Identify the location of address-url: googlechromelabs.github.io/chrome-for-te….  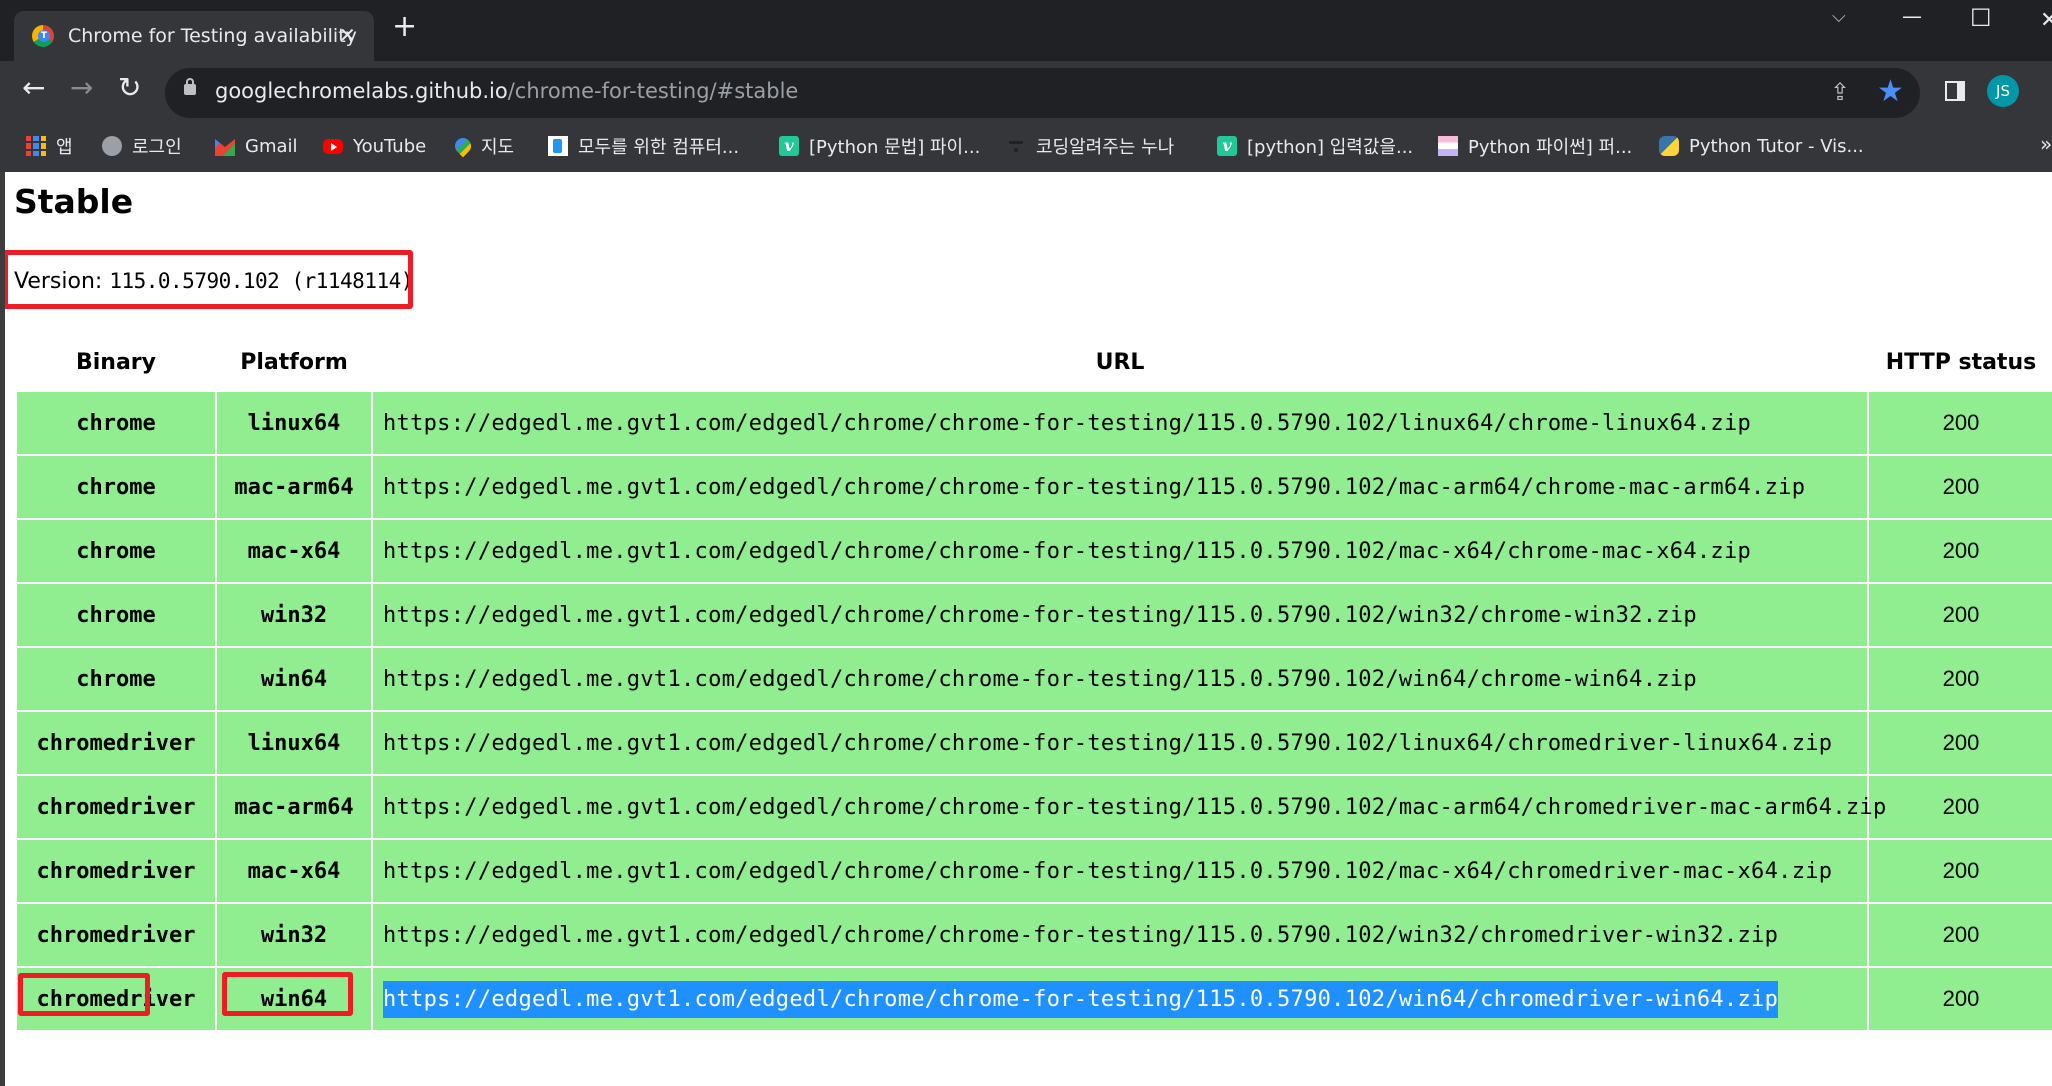
(506, 91).